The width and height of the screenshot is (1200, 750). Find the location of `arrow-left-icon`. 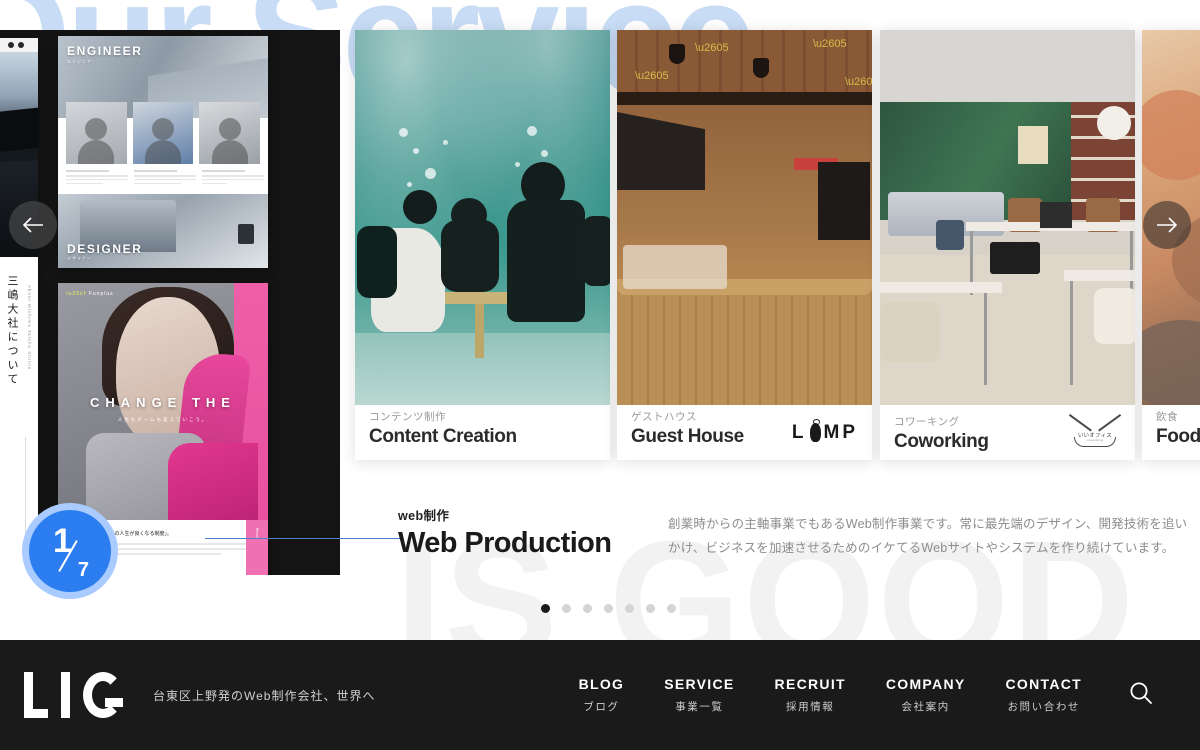

arrow-left-icon is located at coordinates (32, 225).